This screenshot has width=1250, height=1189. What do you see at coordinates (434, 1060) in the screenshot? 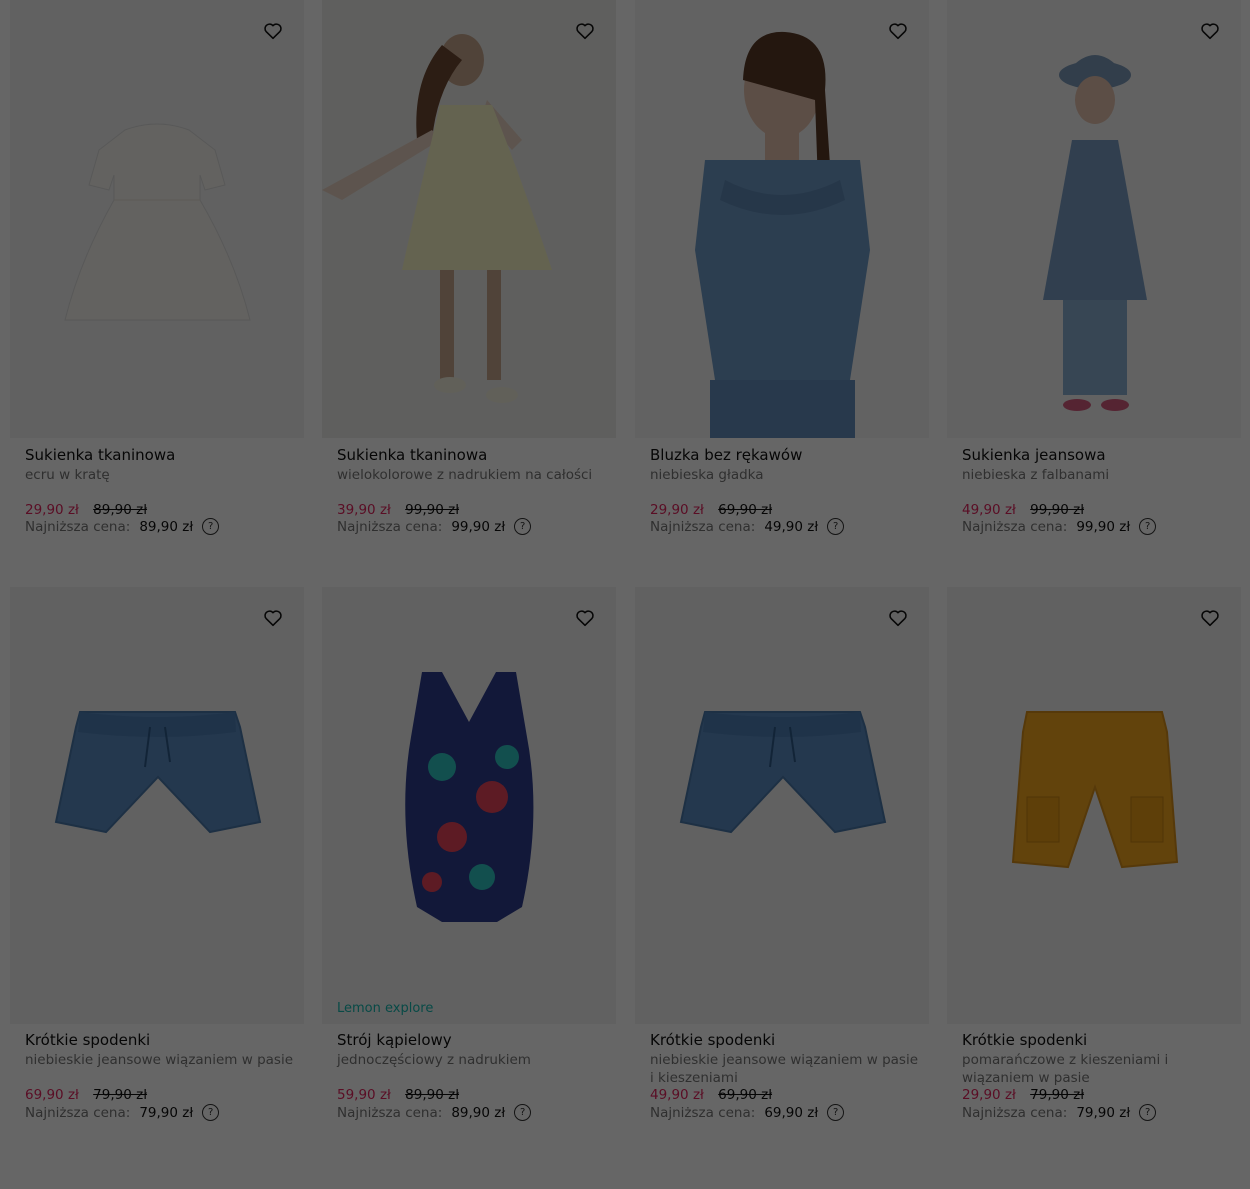
I see `product-description: jednoczęściowy z nadrukiem` at bounding box center [434, 1060].